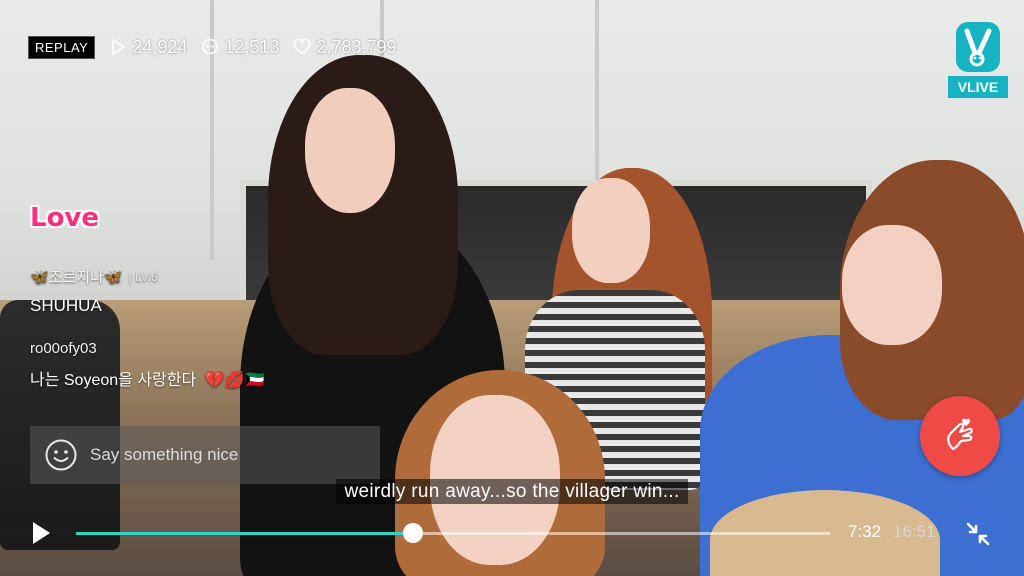  What do you see at coordinates (350, 150) in the screenshot?
I see `person-1-face` at bounding box center [350, 150].